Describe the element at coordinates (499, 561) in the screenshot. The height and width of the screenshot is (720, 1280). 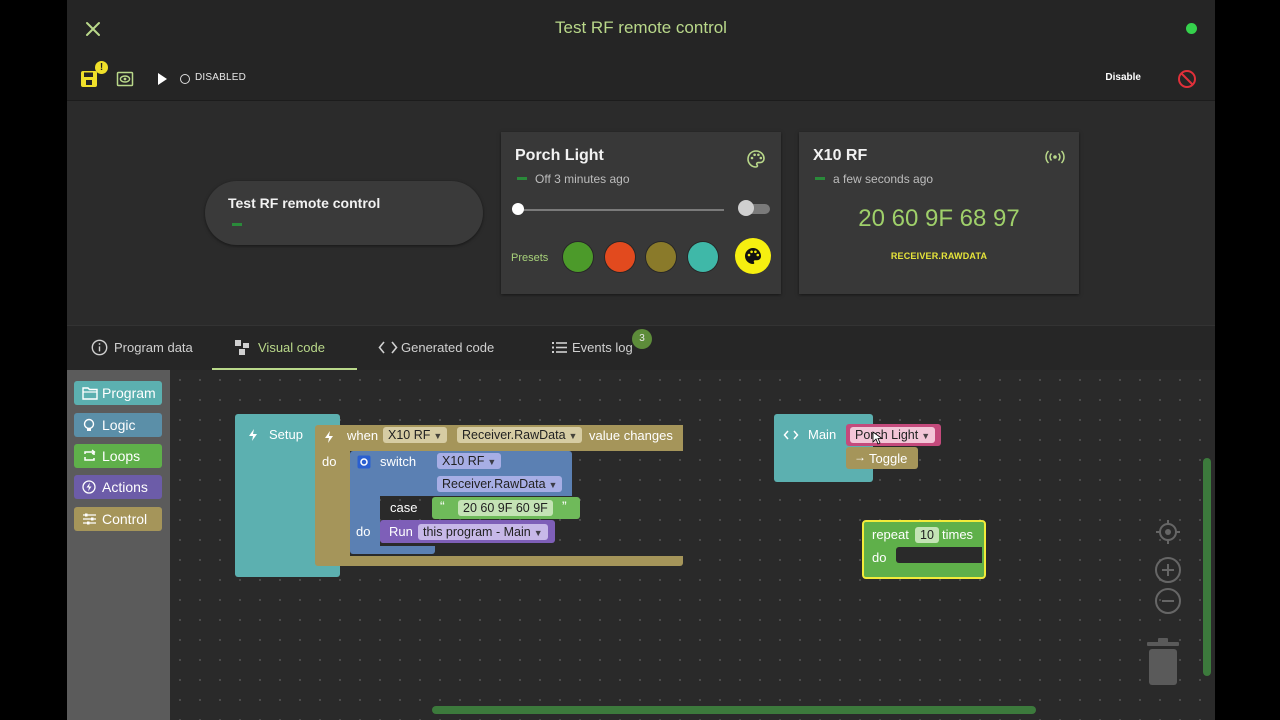
I see `when-block-footer` at that location.